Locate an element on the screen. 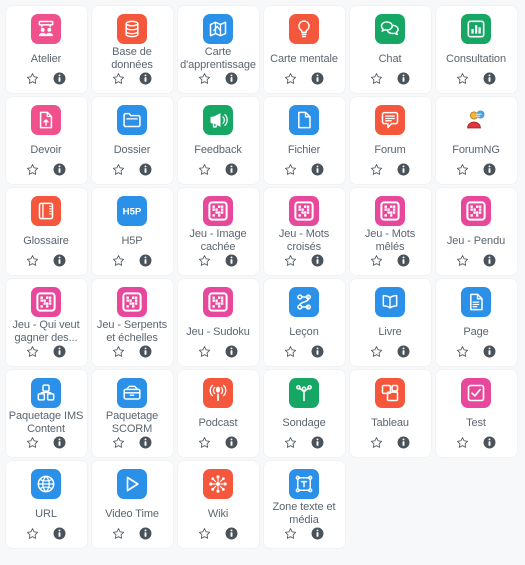  activity-card: ForumNG is located at coordinates (476, 140).